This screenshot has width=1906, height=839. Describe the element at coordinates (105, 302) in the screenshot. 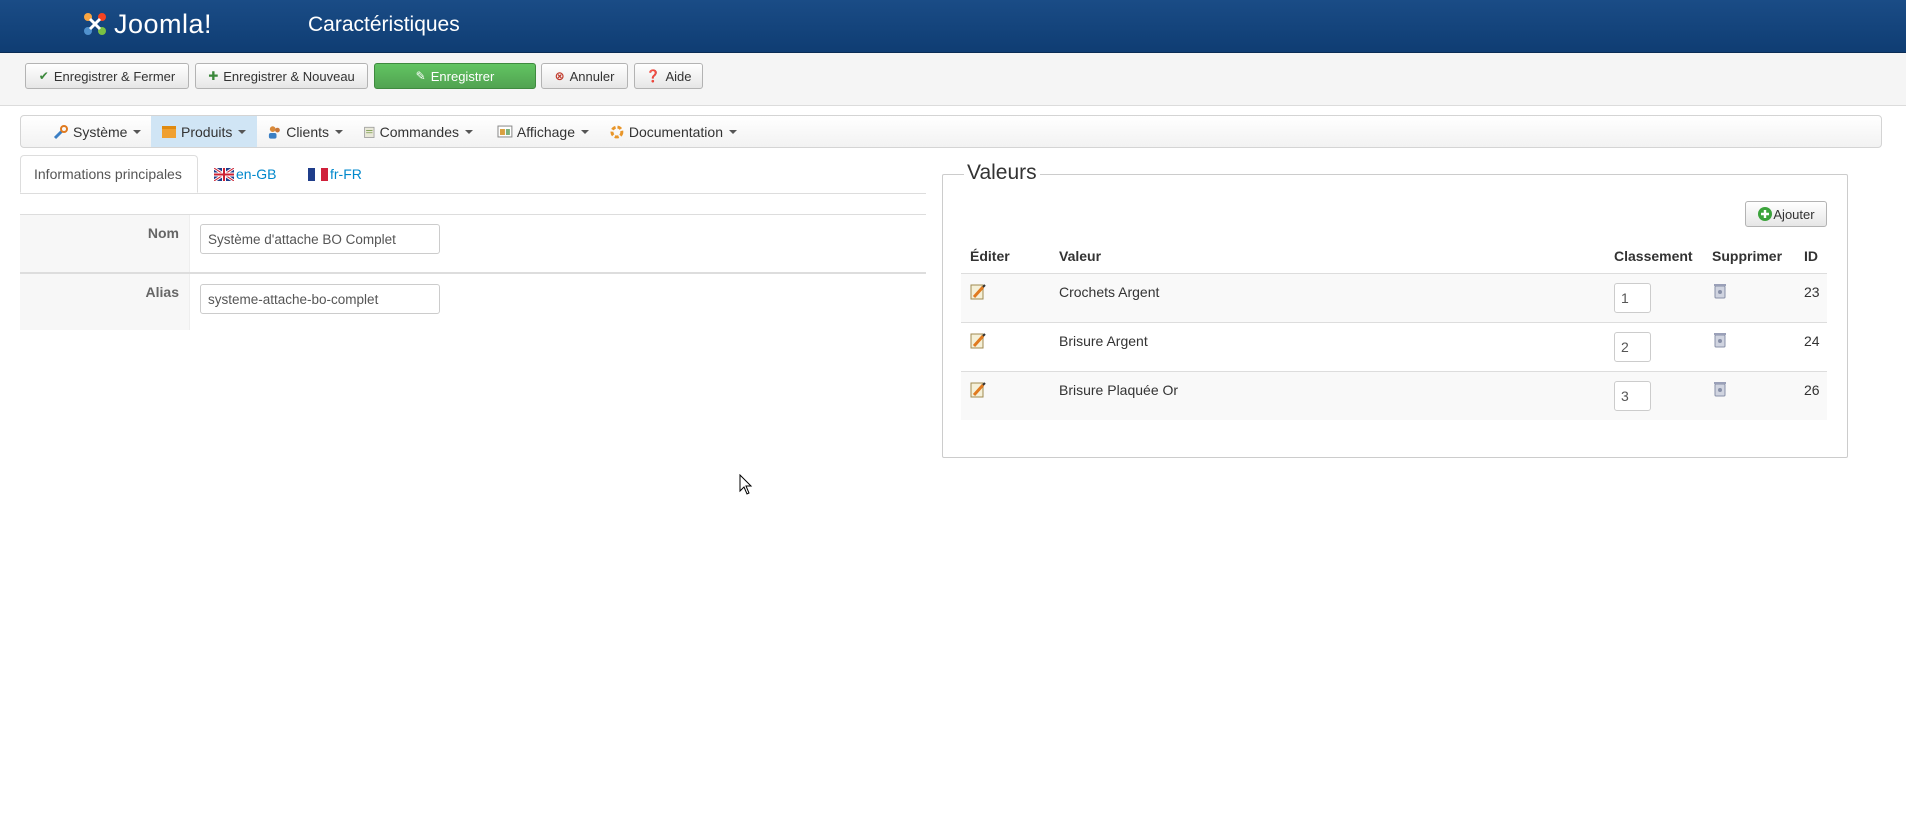

I see `form-label-cell: Alias` at that location.